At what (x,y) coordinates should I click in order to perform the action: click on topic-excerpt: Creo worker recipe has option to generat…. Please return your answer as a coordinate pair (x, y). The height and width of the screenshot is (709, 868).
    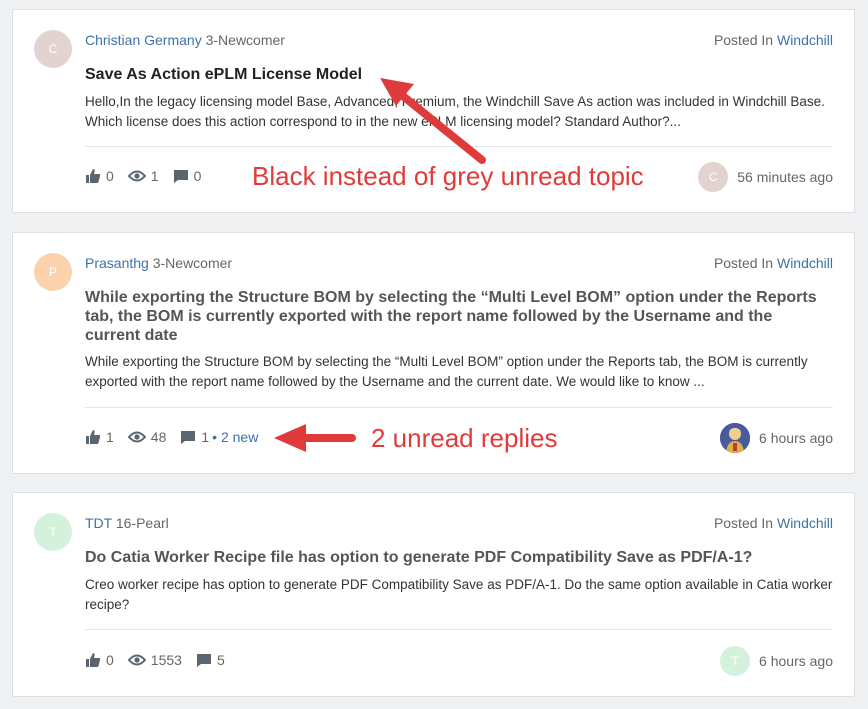
    Looking at the image, I should click on (459, 594).